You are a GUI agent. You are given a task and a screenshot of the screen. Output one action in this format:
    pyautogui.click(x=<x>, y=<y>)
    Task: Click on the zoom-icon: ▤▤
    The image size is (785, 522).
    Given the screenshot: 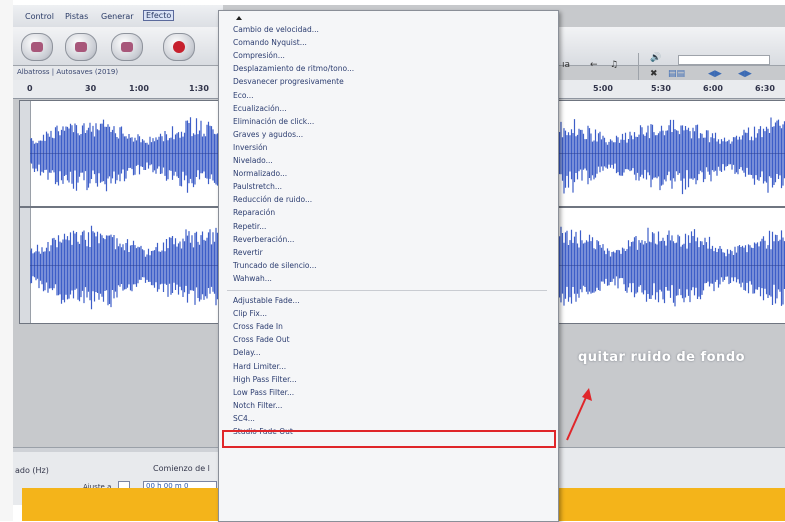 What is the action you would take?
    pyautogui.click(x=676, y=74)
    